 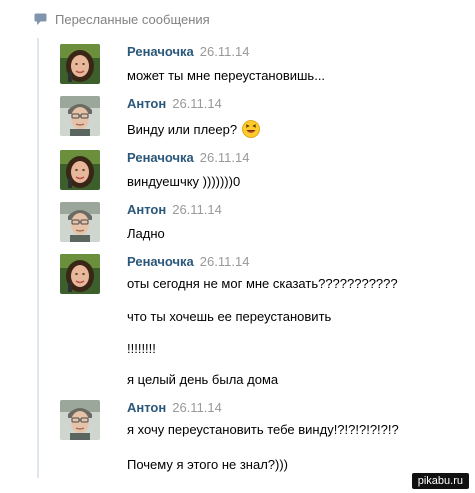 I want to click on message-text-line: Винду или плеер?, so click(x=193, y=129).